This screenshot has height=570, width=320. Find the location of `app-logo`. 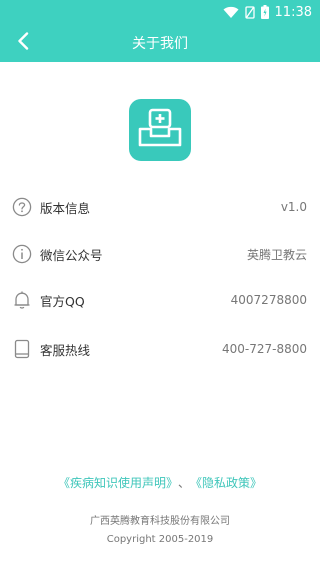

app-logo is located at coordinates (160, 130).